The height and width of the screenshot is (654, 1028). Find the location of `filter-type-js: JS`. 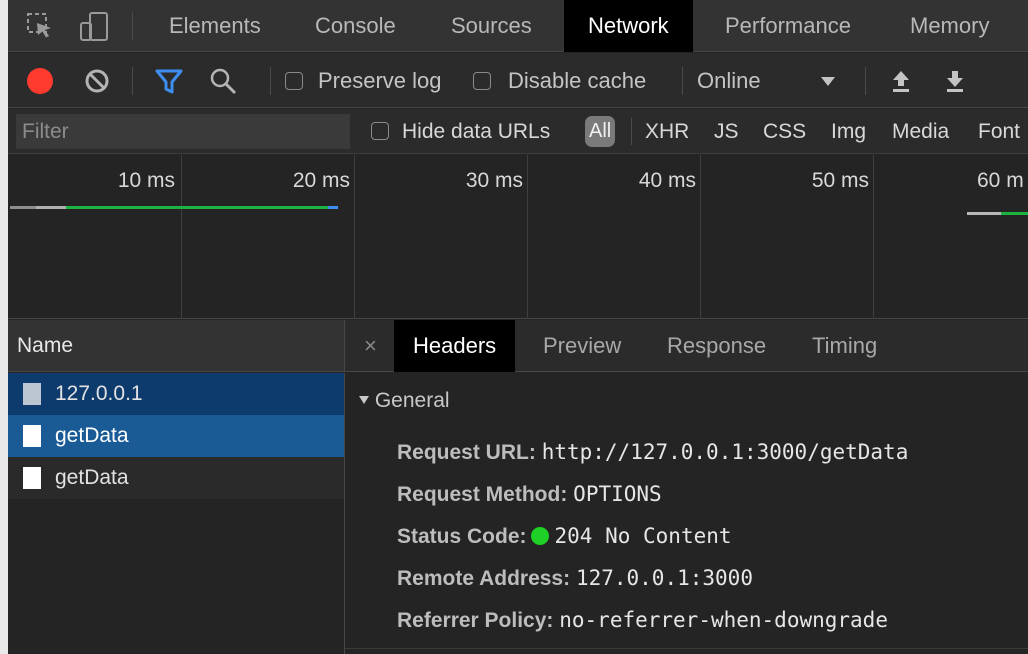

filter-type-js: JS is located at coordinates (726, 131).